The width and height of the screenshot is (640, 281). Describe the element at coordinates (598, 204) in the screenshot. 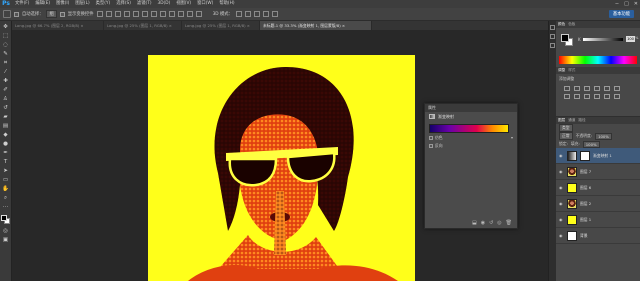

I see `layer-row: ◉ 图层 2` at that location.